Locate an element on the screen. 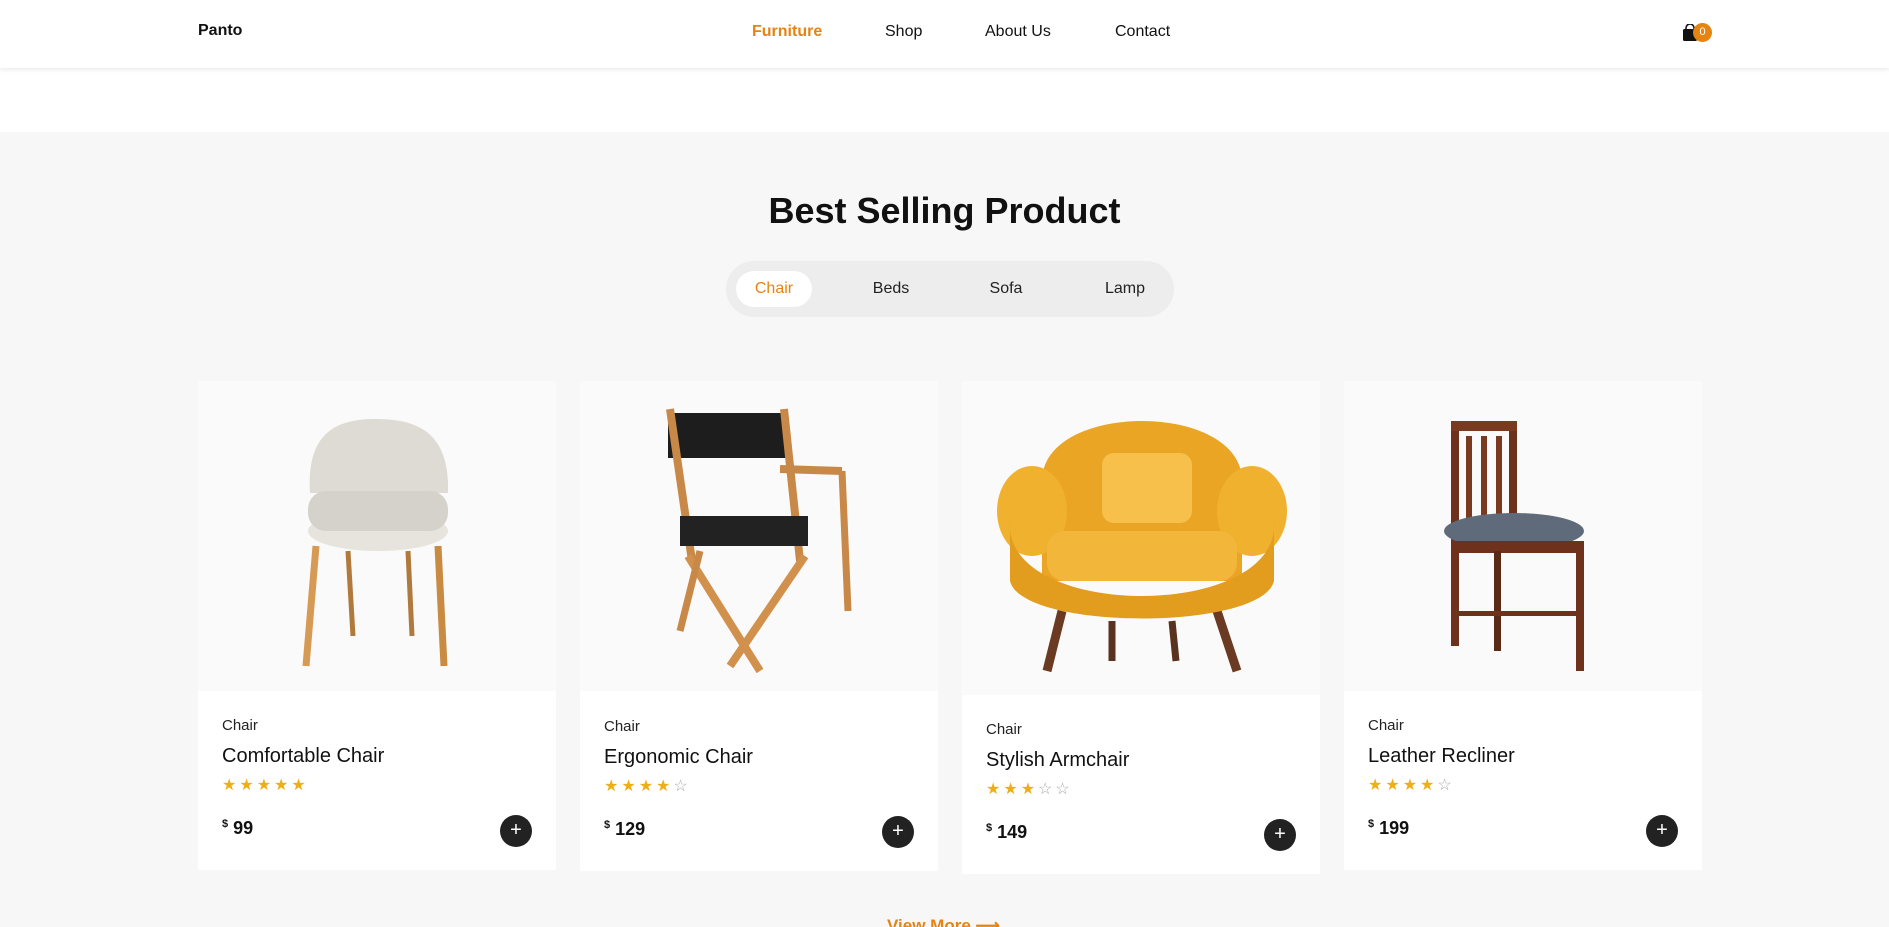 The image size is (1889, 927). rating-stars: ★★★☆☆ is located at coordinates (1029, 789).